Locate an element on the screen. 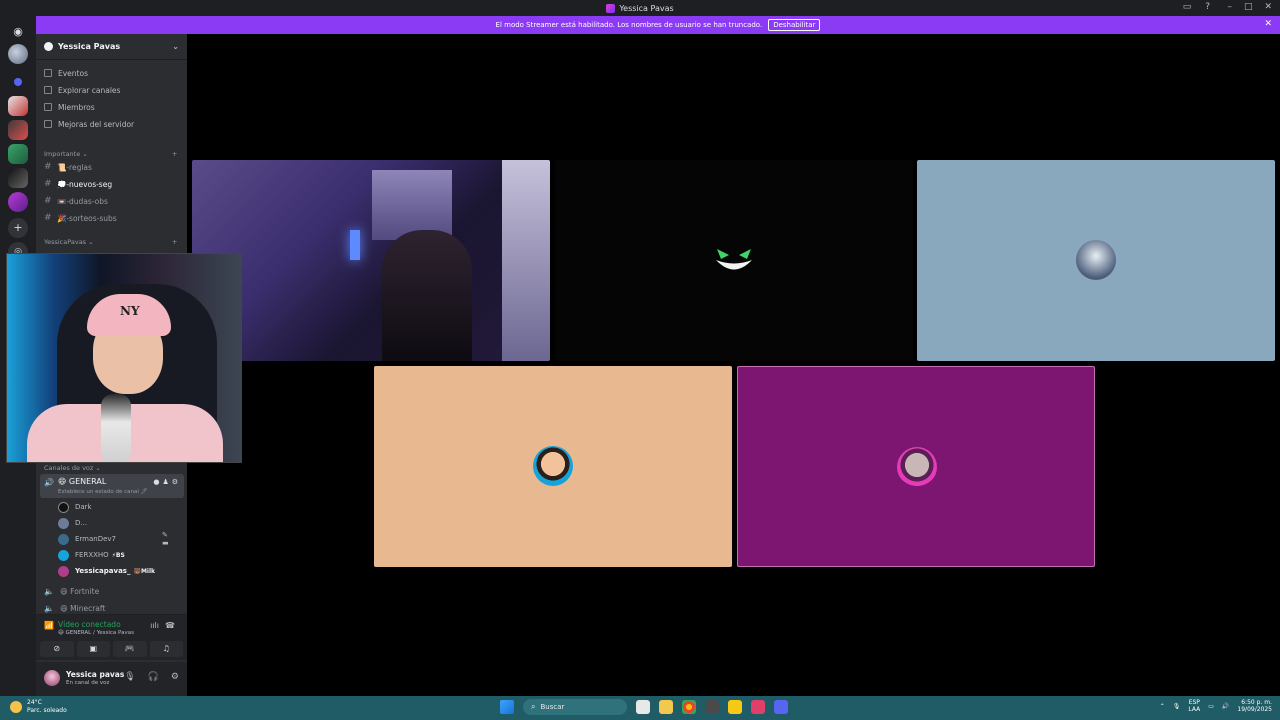  camera-off-button: ⊘ is located at coordinates (57, 649).